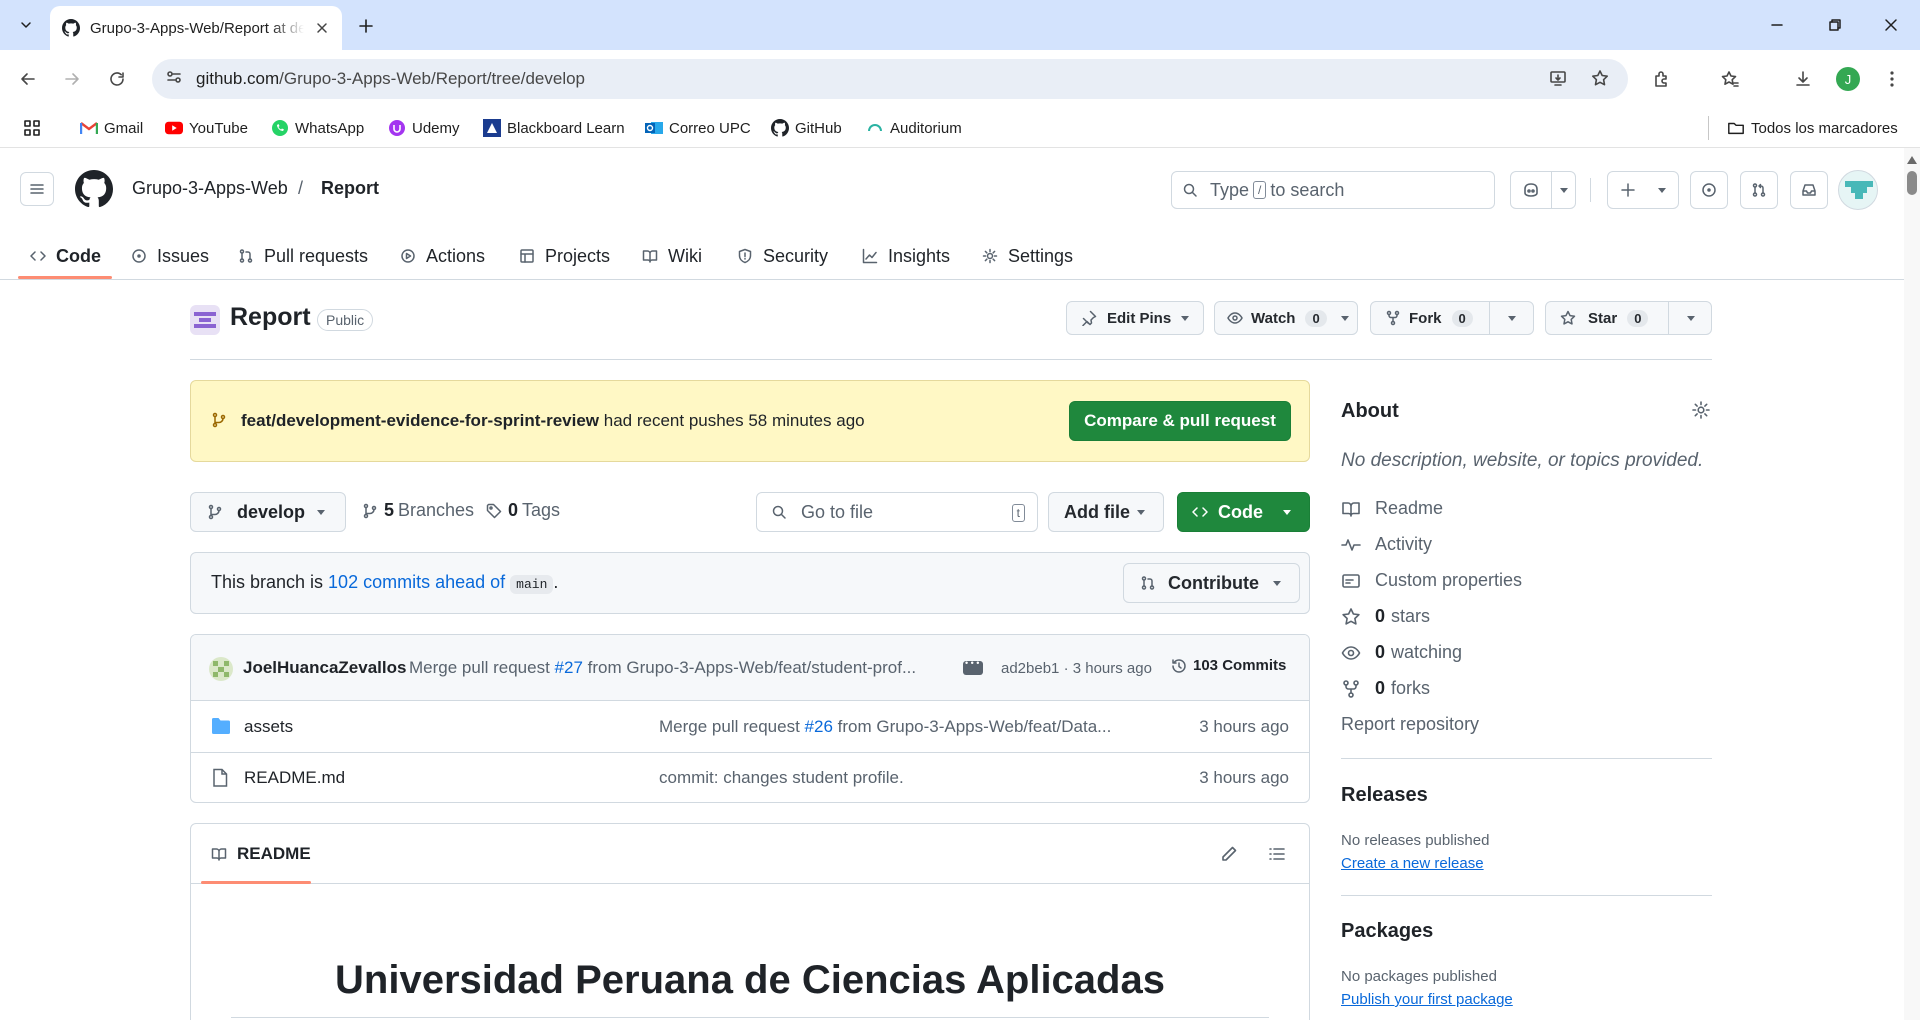 This screenshot has width=1920, height=1020. I want to click on site-info-icon, so click(174, 77).